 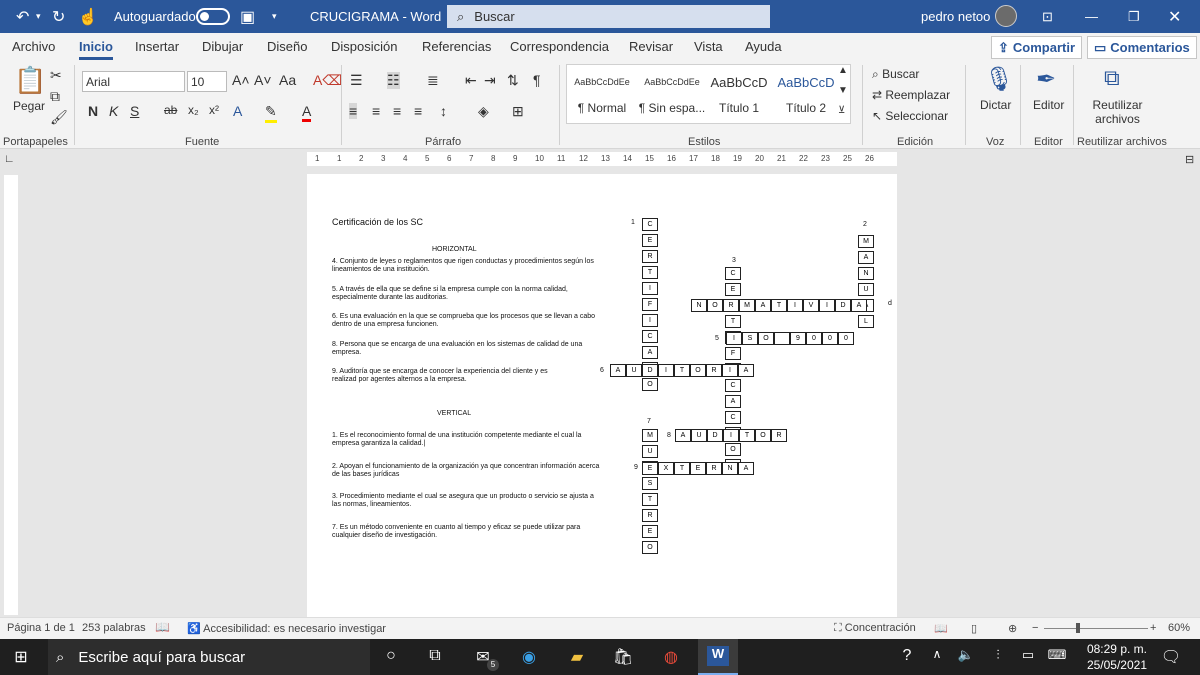 What do you see at coordinates (307, 112) in the screenshot?
I see `font-color-icon: A` at bounding box center [307, 112].